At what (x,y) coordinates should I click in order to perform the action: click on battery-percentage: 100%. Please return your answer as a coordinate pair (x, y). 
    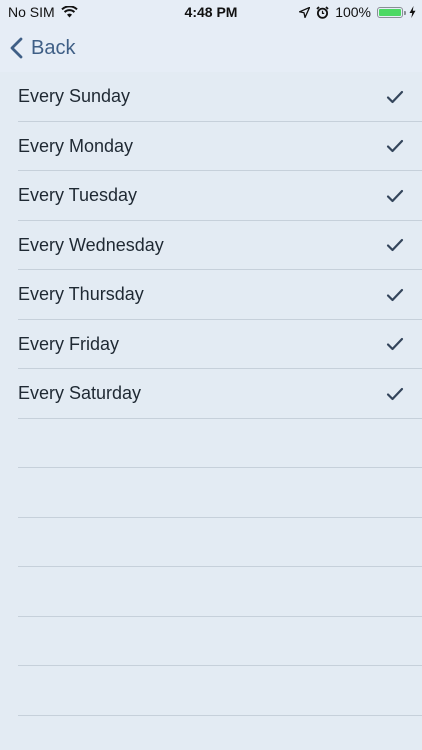
    Looking at the image, I should click on (353, 12).